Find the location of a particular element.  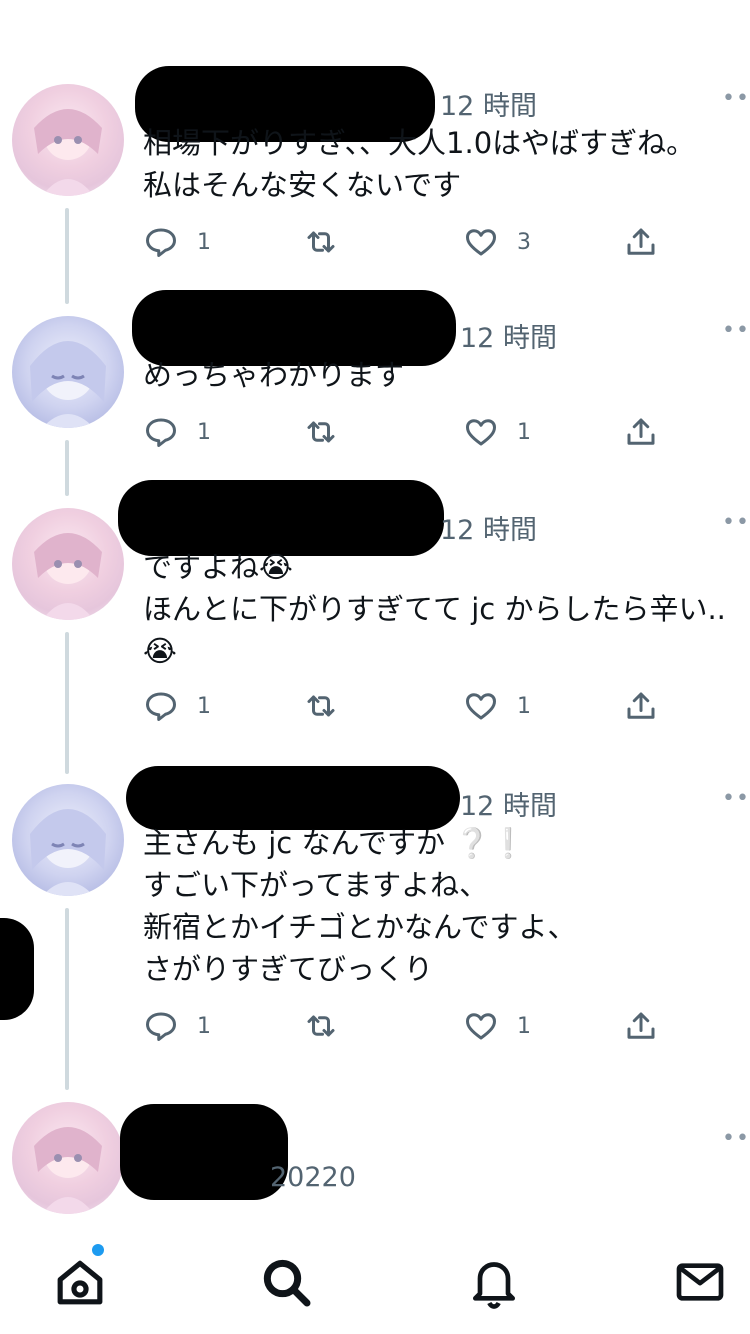

search-icon is located at coordinates (287, 1283).